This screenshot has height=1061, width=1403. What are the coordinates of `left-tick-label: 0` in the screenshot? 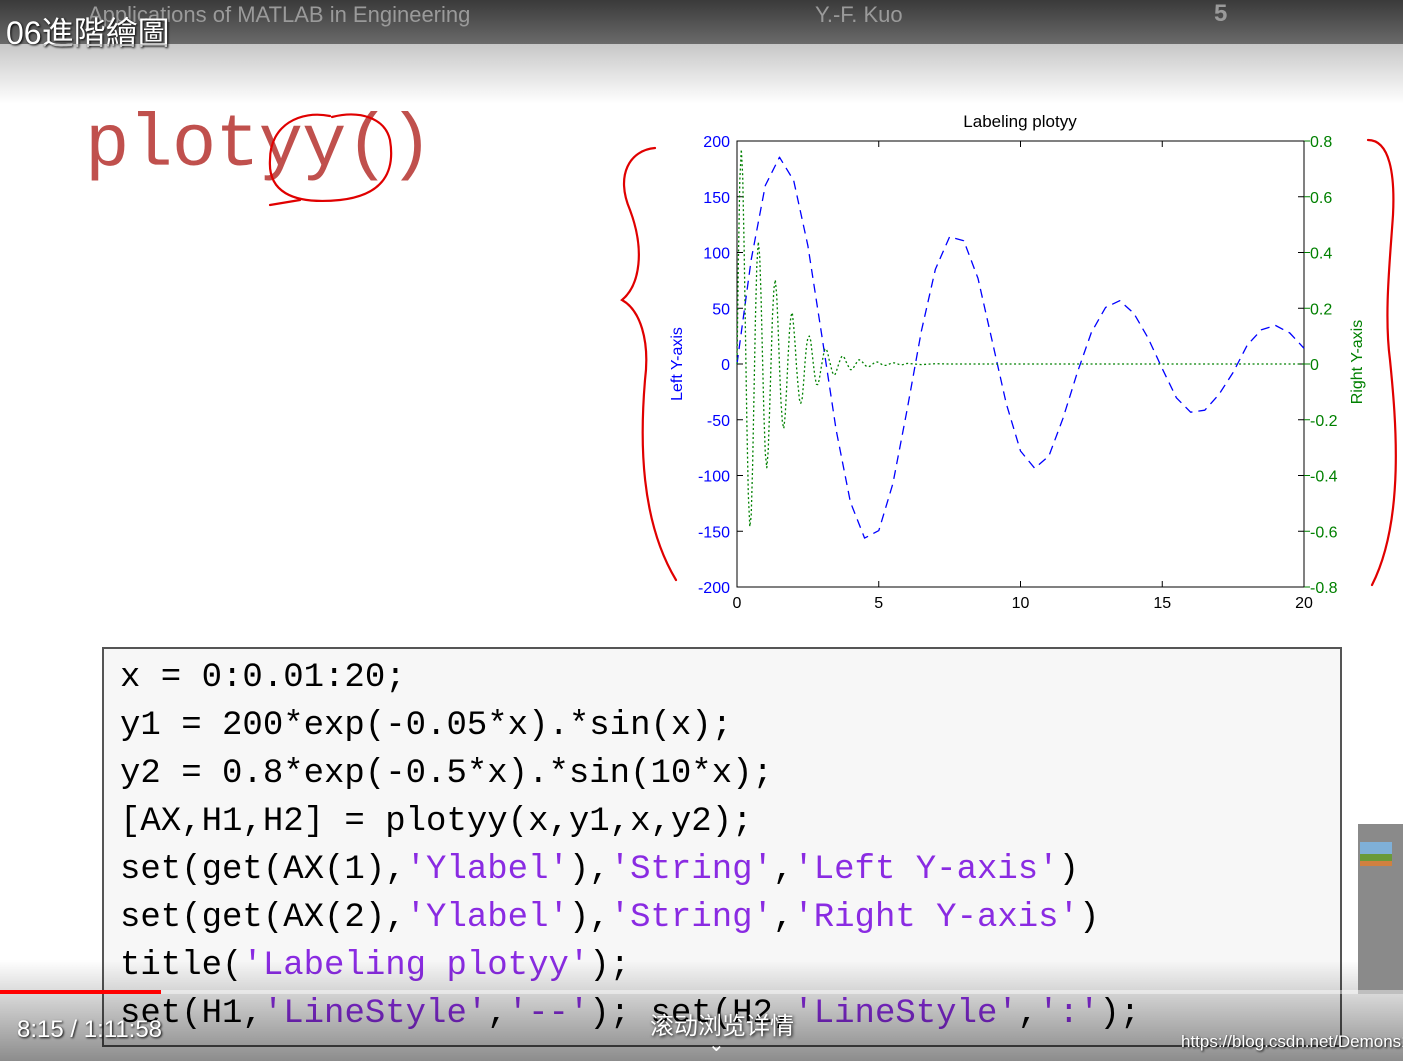 It's located at (725, 365).